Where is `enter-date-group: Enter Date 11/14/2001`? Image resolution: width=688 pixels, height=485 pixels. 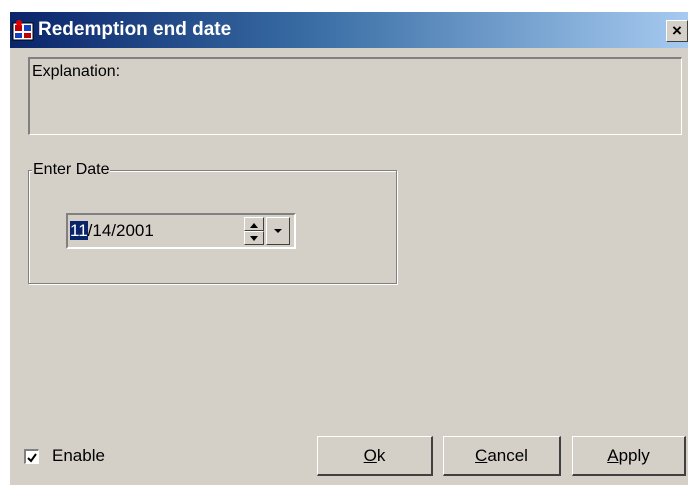
enter-date-group: Enter Date 11/14/2001 is located at coordinates (212, 222).